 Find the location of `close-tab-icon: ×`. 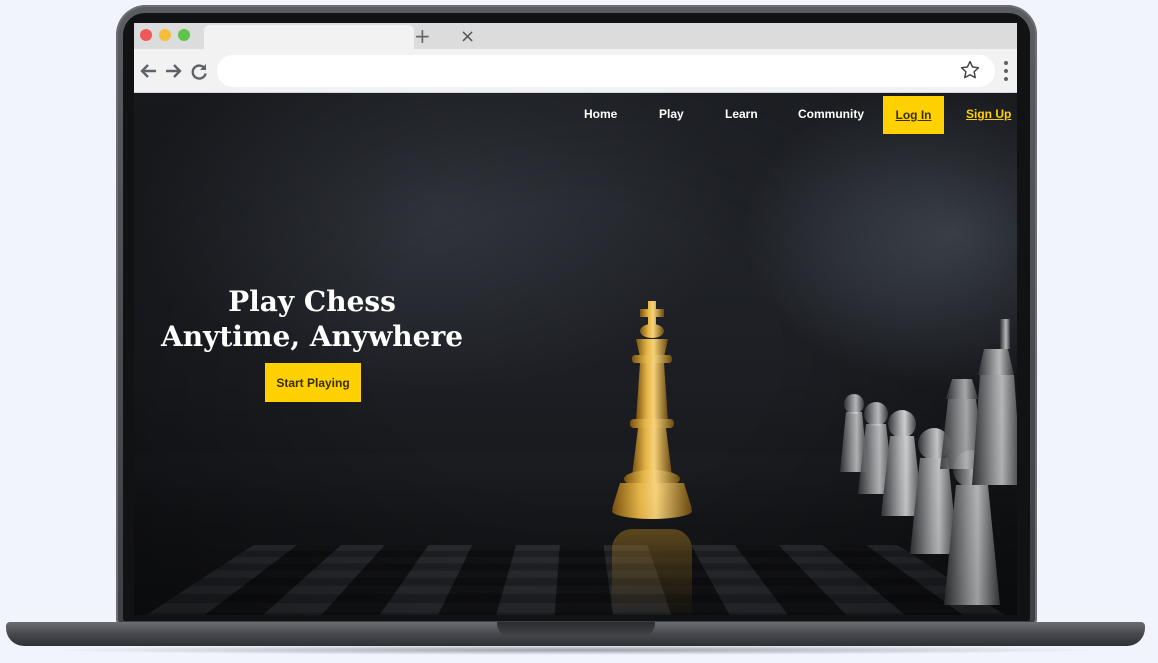

close-tab-icon: × is located at coordinates (467, 37).